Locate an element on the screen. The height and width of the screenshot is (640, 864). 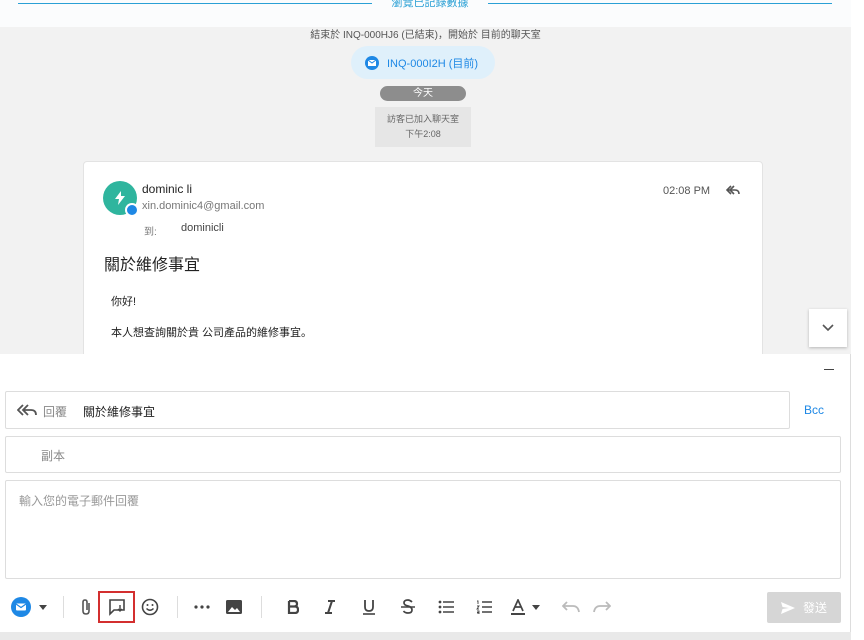
bold-icon is located at coordinates (293, 607).